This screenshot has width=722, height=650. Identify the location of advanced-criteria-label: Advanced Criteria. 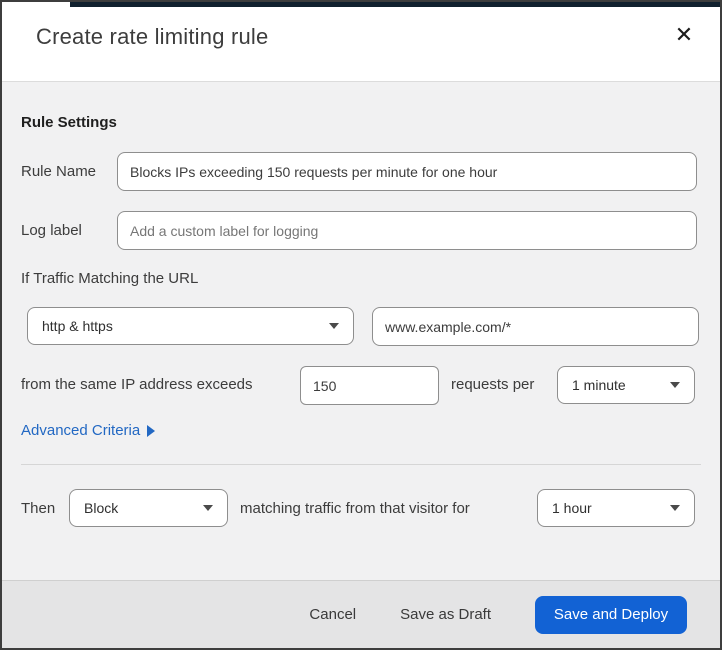
(81, 430).